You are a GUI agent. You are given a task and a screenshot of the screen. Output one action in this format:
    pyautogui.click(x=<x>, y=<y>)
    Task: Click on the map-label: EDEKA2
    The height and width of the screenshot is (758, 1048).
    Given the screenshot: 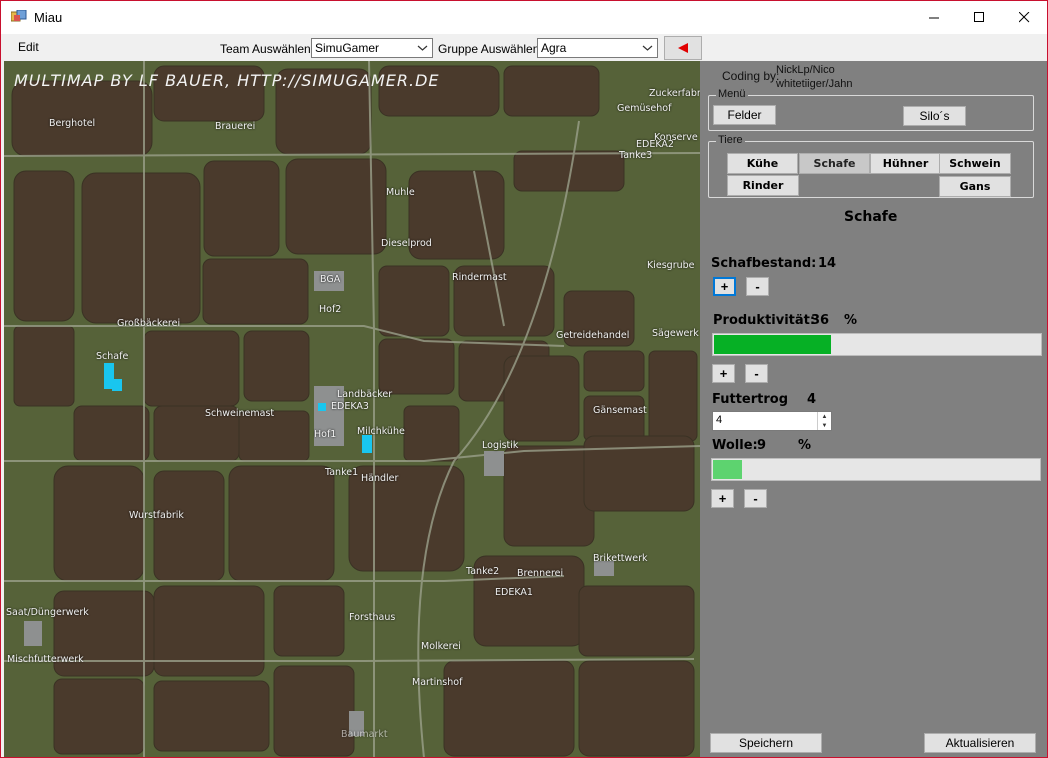 What is the action you would take?
    pyautogui.click(x=655, y=144)
    